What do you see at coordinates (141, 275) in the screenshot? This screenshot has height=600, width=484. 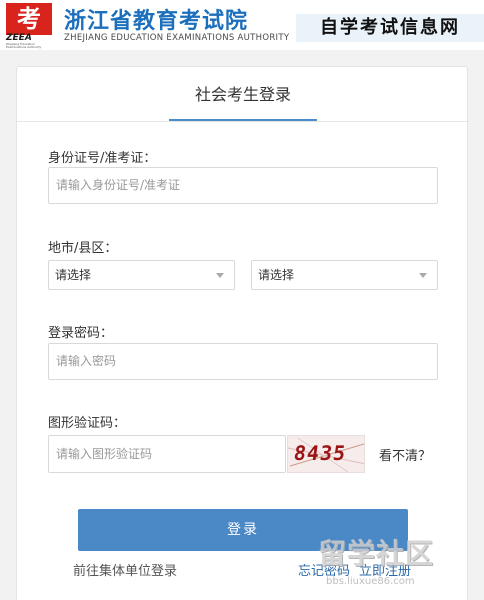 I see `city-select: 请选择` at bounding box center [141, 275].